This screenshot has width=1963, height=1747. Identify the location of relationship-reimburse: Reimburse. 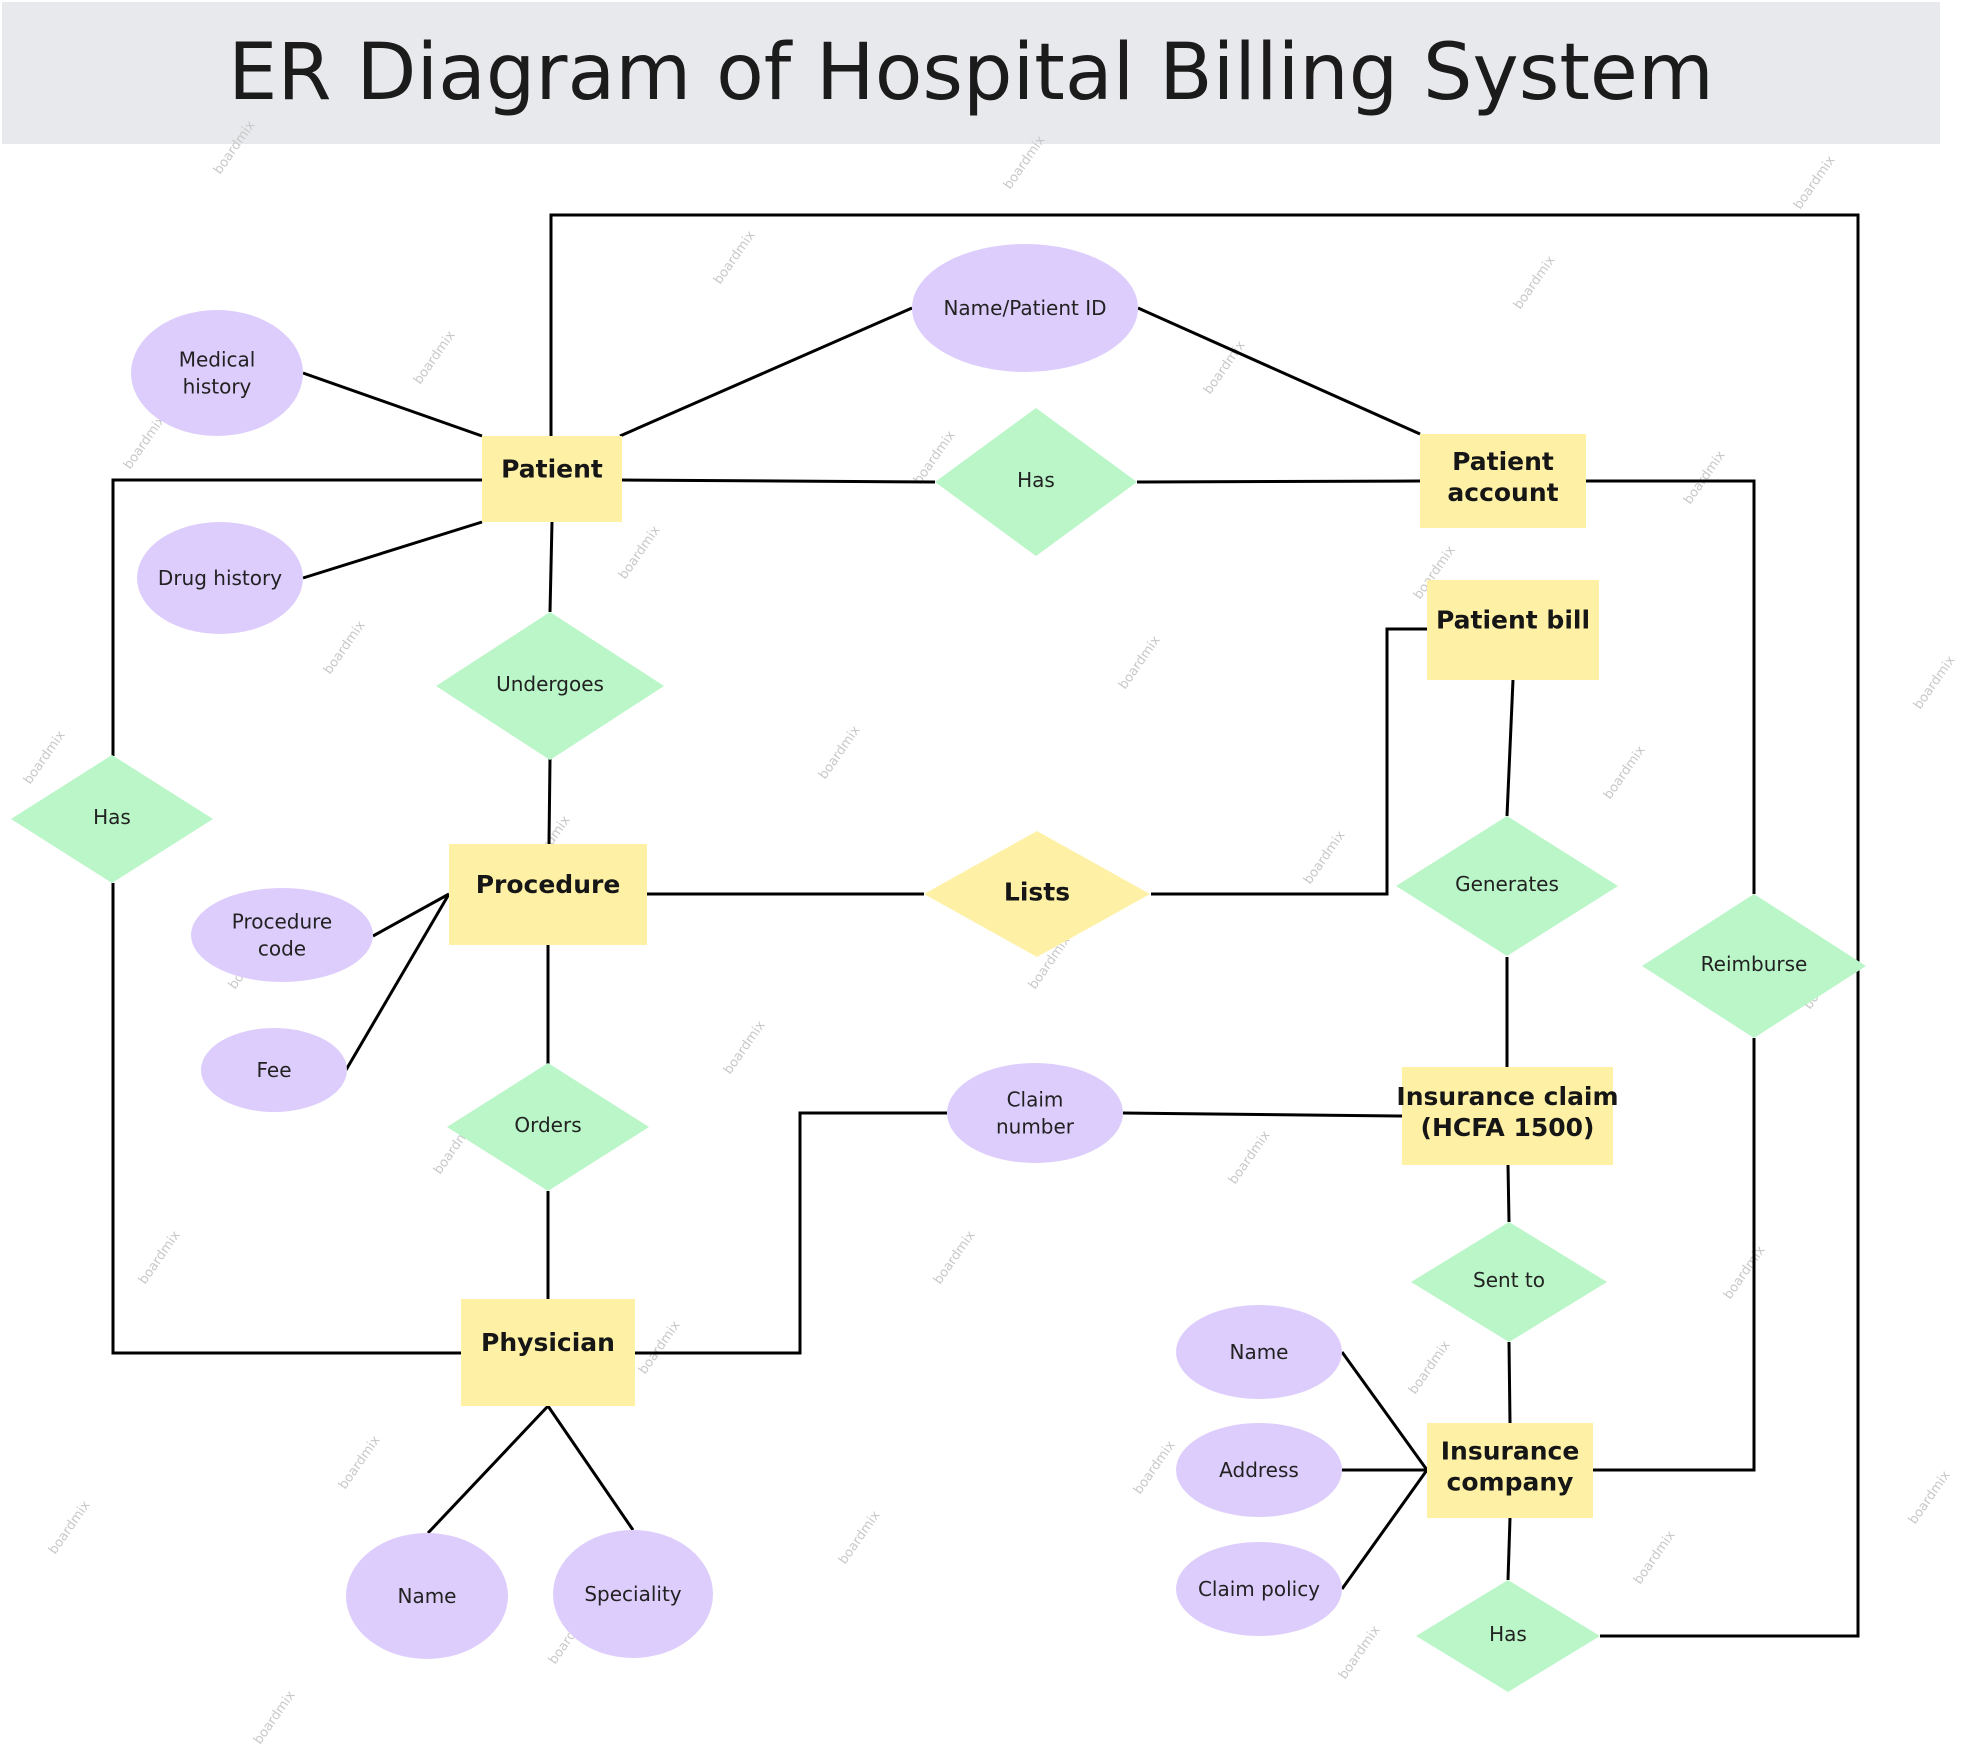
(1754, 966).